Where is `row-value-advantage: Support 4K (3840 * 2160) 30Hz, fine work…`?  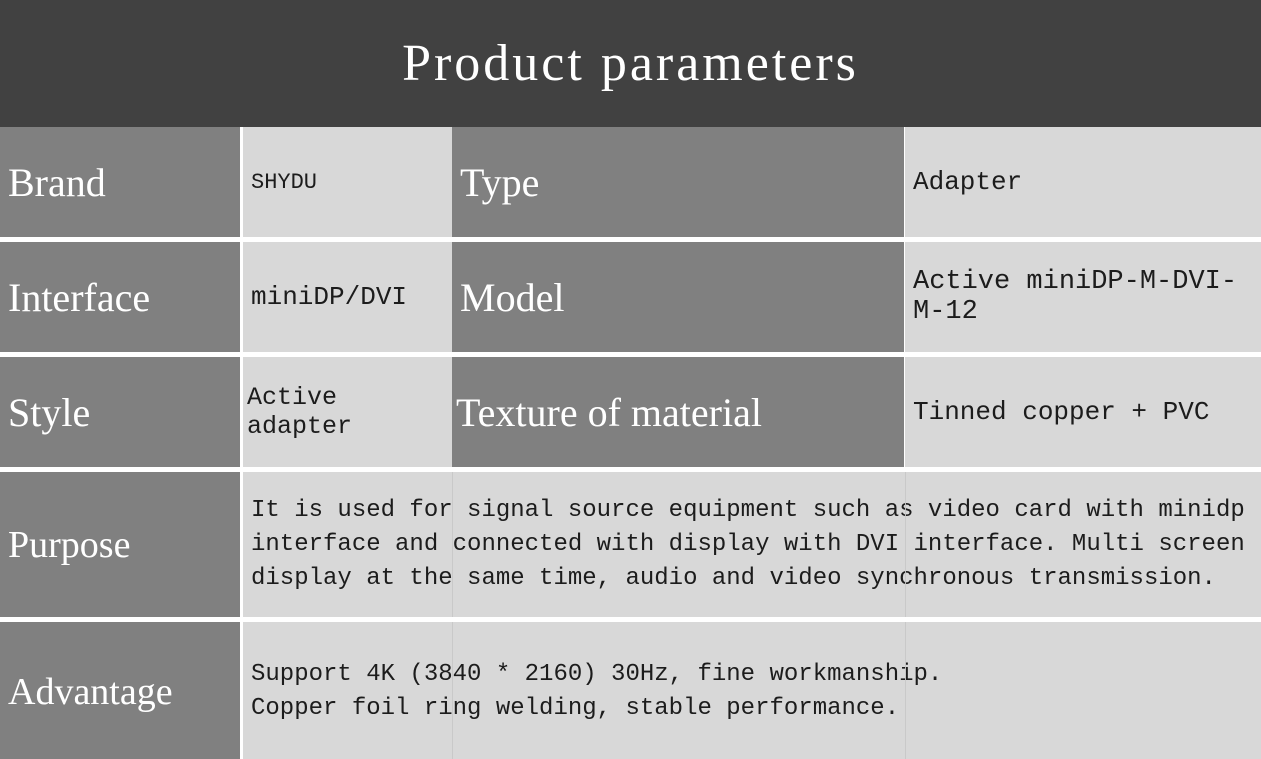 row-value-advantage: Support 4K (3840 * 2160) 30Hz, fine work… is located at coordinates (597, 691).